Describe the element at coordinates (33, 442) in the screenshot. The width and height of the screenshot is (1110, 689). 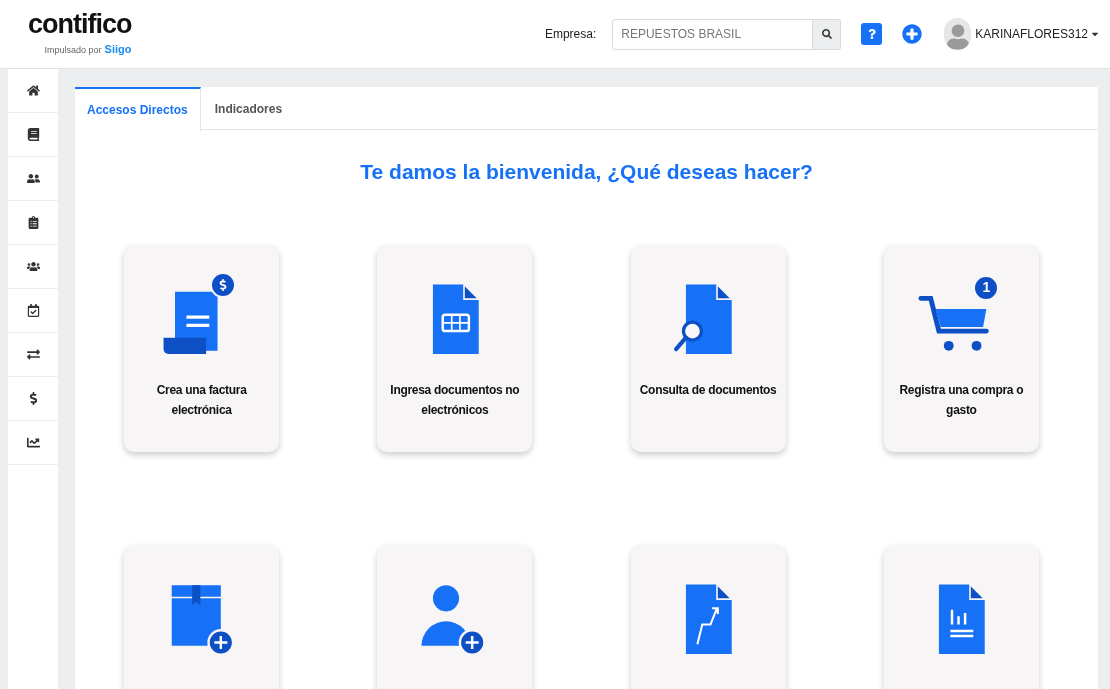
I see `chart-icon` at that location.